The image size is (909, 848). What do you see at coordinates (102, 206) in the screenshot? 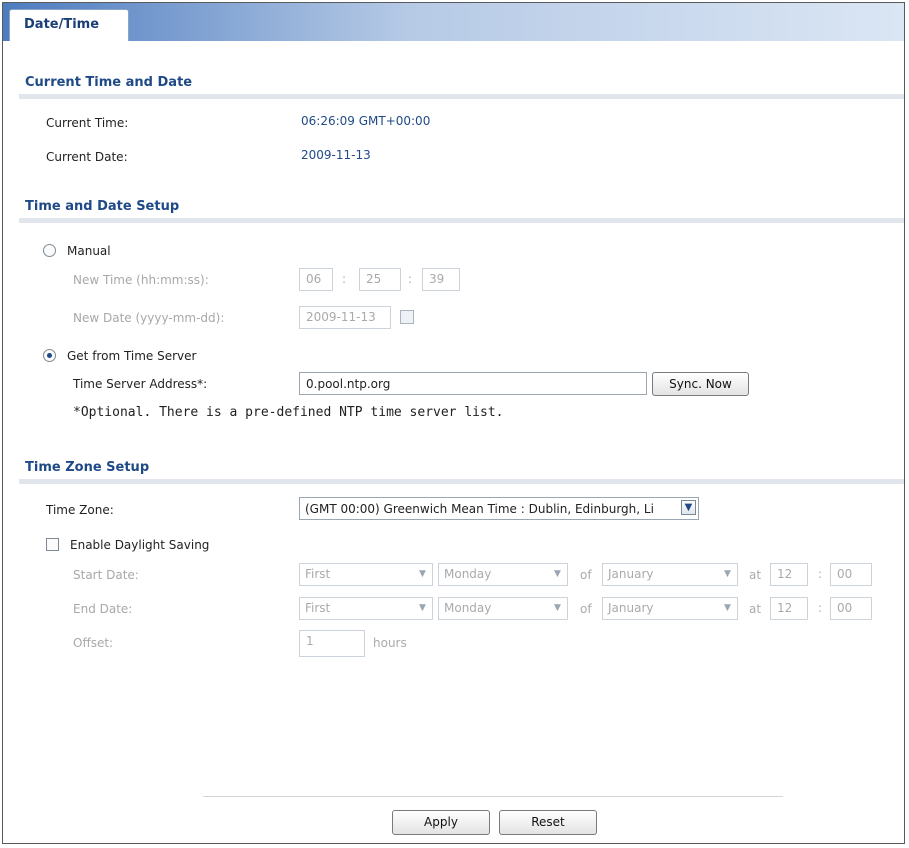
I see `section-setup-title: Time and Date Setup` at bounding box center [102, 206].